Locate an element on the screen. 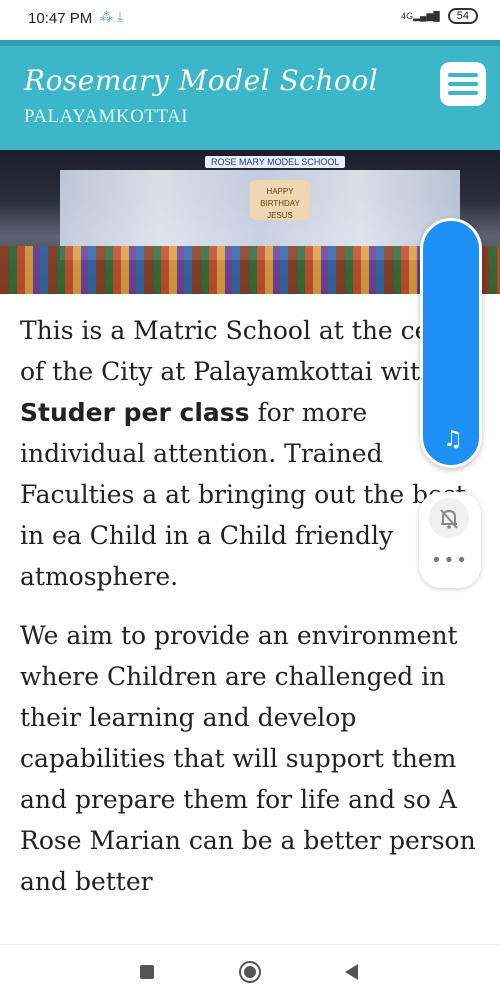 The image size is (500, 1001). birthday-sign: HAPPY BIRTHDAY JESUS is located at coordinates (280, 200).